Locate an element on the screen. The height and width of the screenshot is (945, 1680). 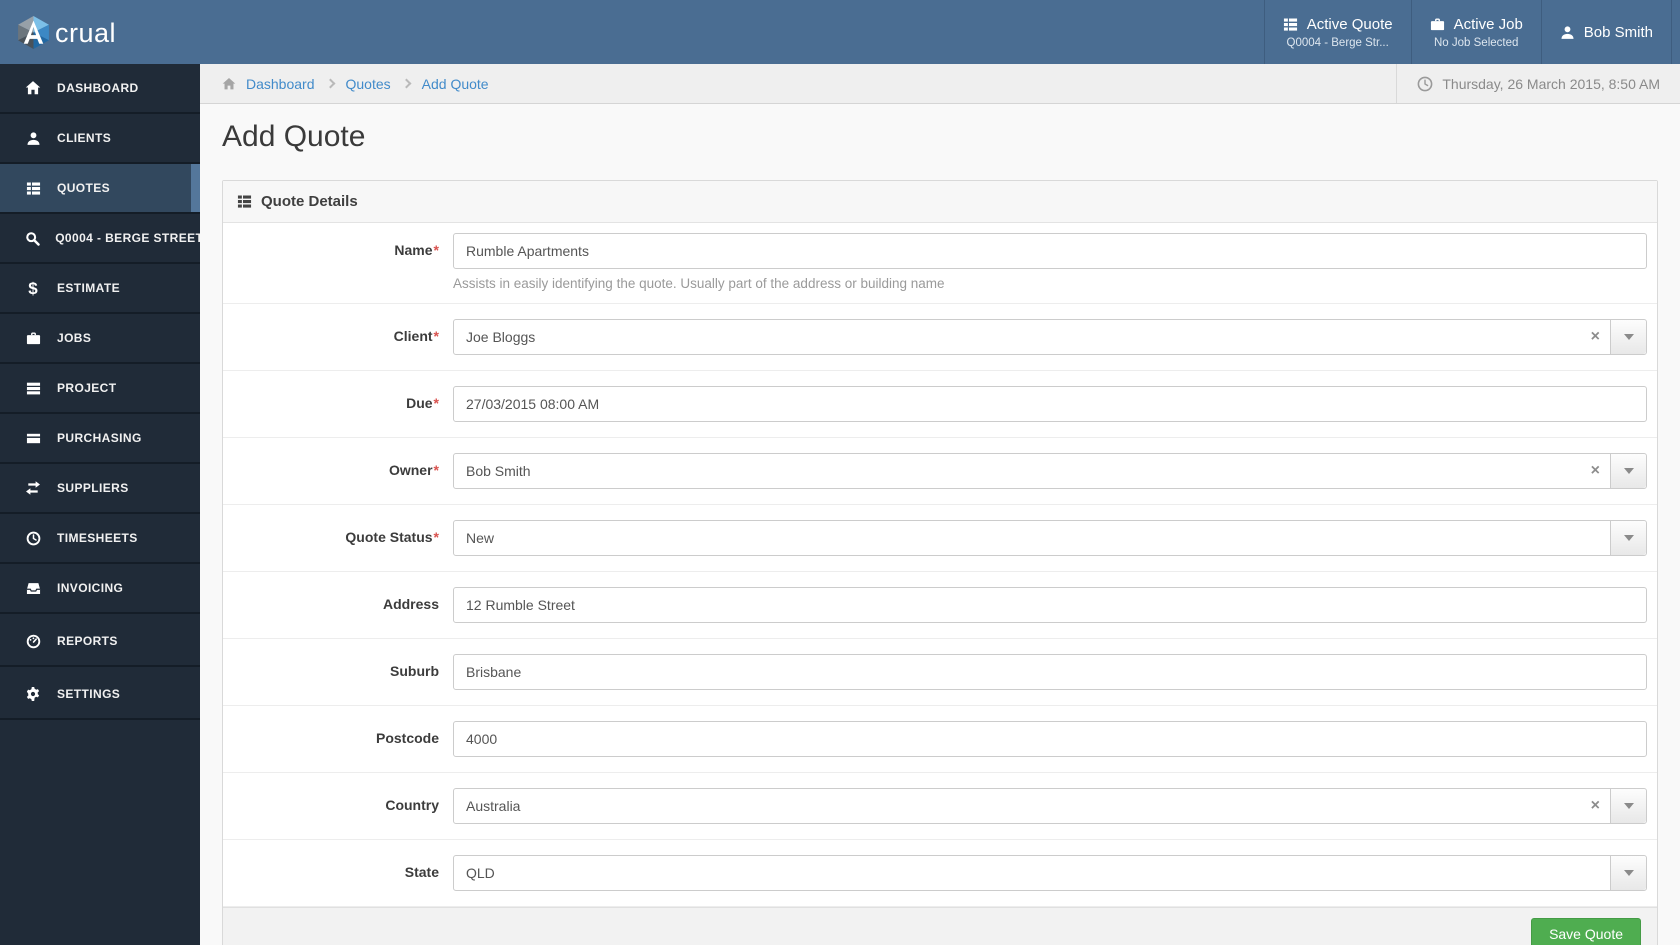
sidebar-item-label: Q0004 - BERGE STREET C is located at coordinates (127, 238).